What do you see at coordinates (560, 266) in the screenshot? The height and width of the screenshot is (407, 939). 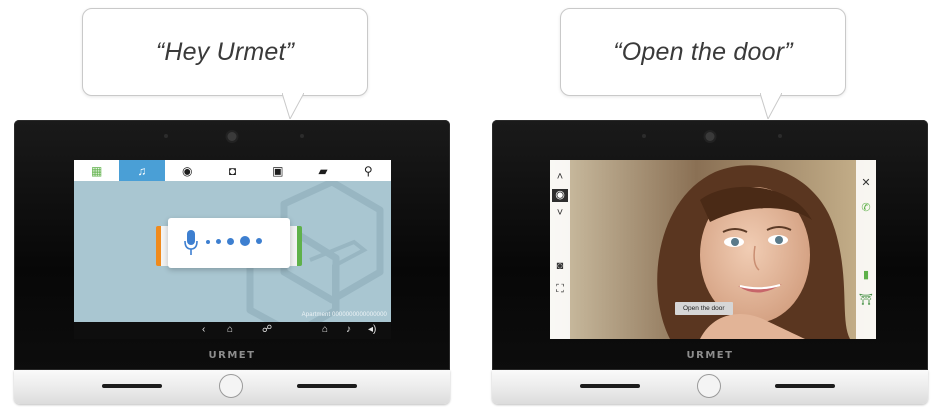 I see `camera-icon: ◙` at bounding box center [560, 266].